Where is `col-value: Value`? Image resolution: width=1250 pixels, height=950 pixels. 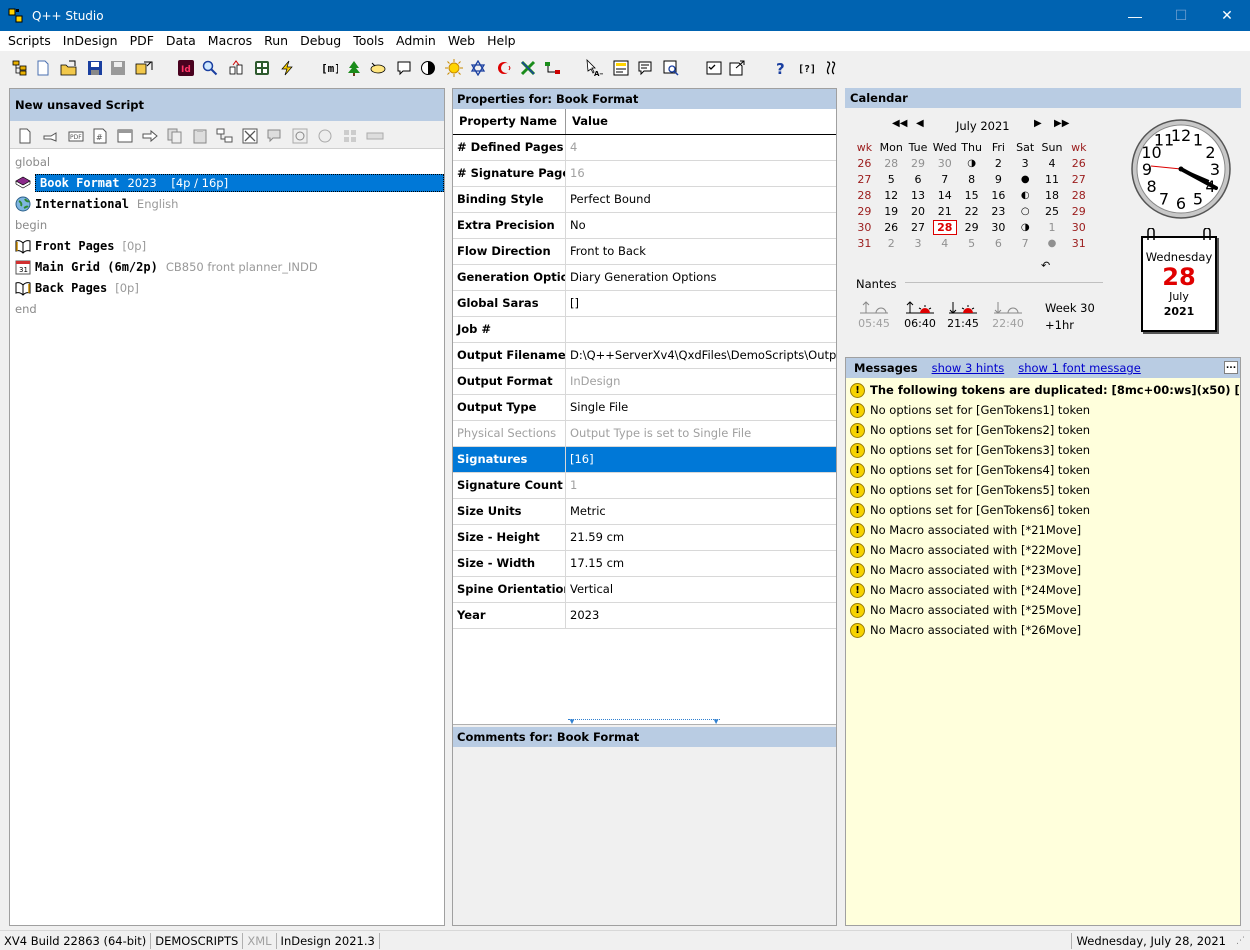
col-value: Value is located at coordinates (587, 121).